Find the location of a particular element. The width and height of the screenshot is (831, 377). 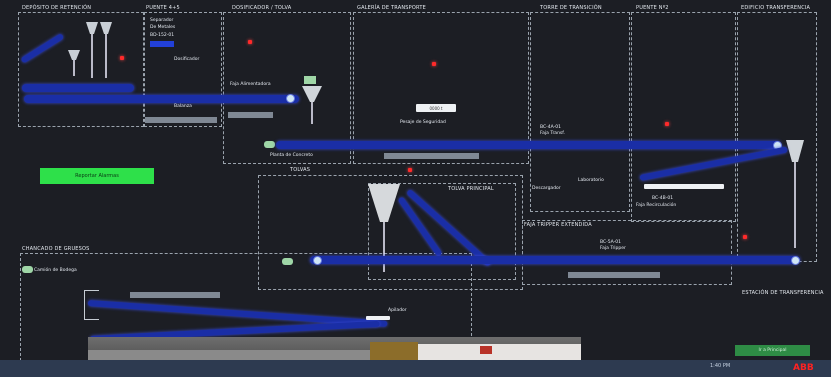

area-title-tolva-inner: Tolva Principal is located at coordinates (471, 189).